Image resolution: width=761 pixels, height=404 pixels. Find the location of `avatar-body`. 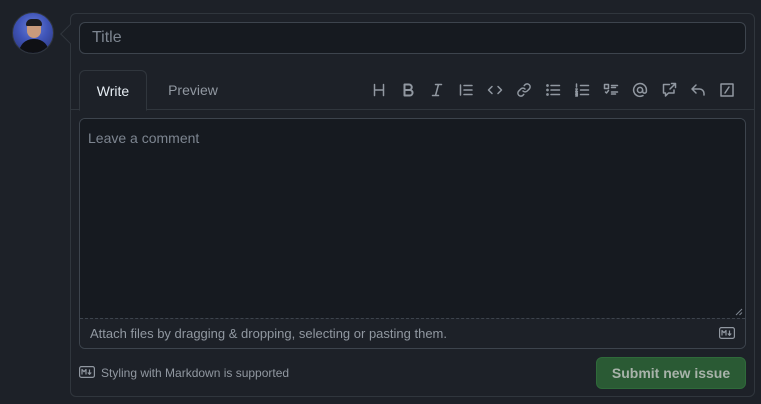

avatar-body is located at coordinates (34, 46).